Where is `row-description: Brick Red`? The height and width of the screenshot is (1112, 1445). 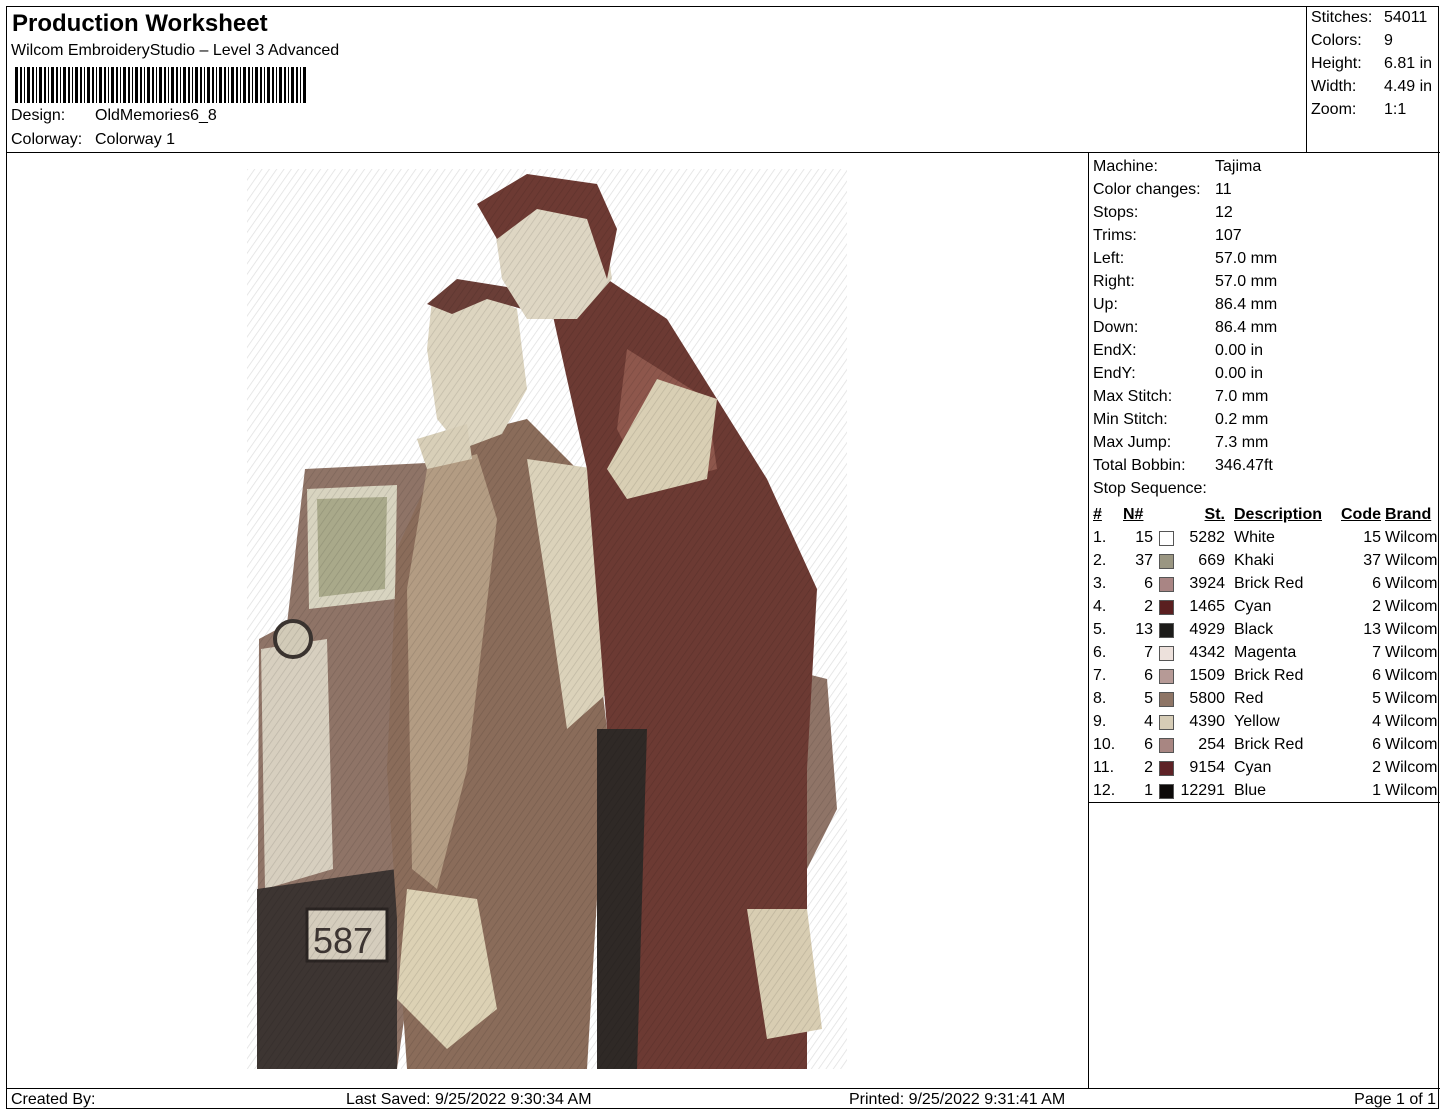
row-description: Brick Red is located at coordinates (1269, 744).